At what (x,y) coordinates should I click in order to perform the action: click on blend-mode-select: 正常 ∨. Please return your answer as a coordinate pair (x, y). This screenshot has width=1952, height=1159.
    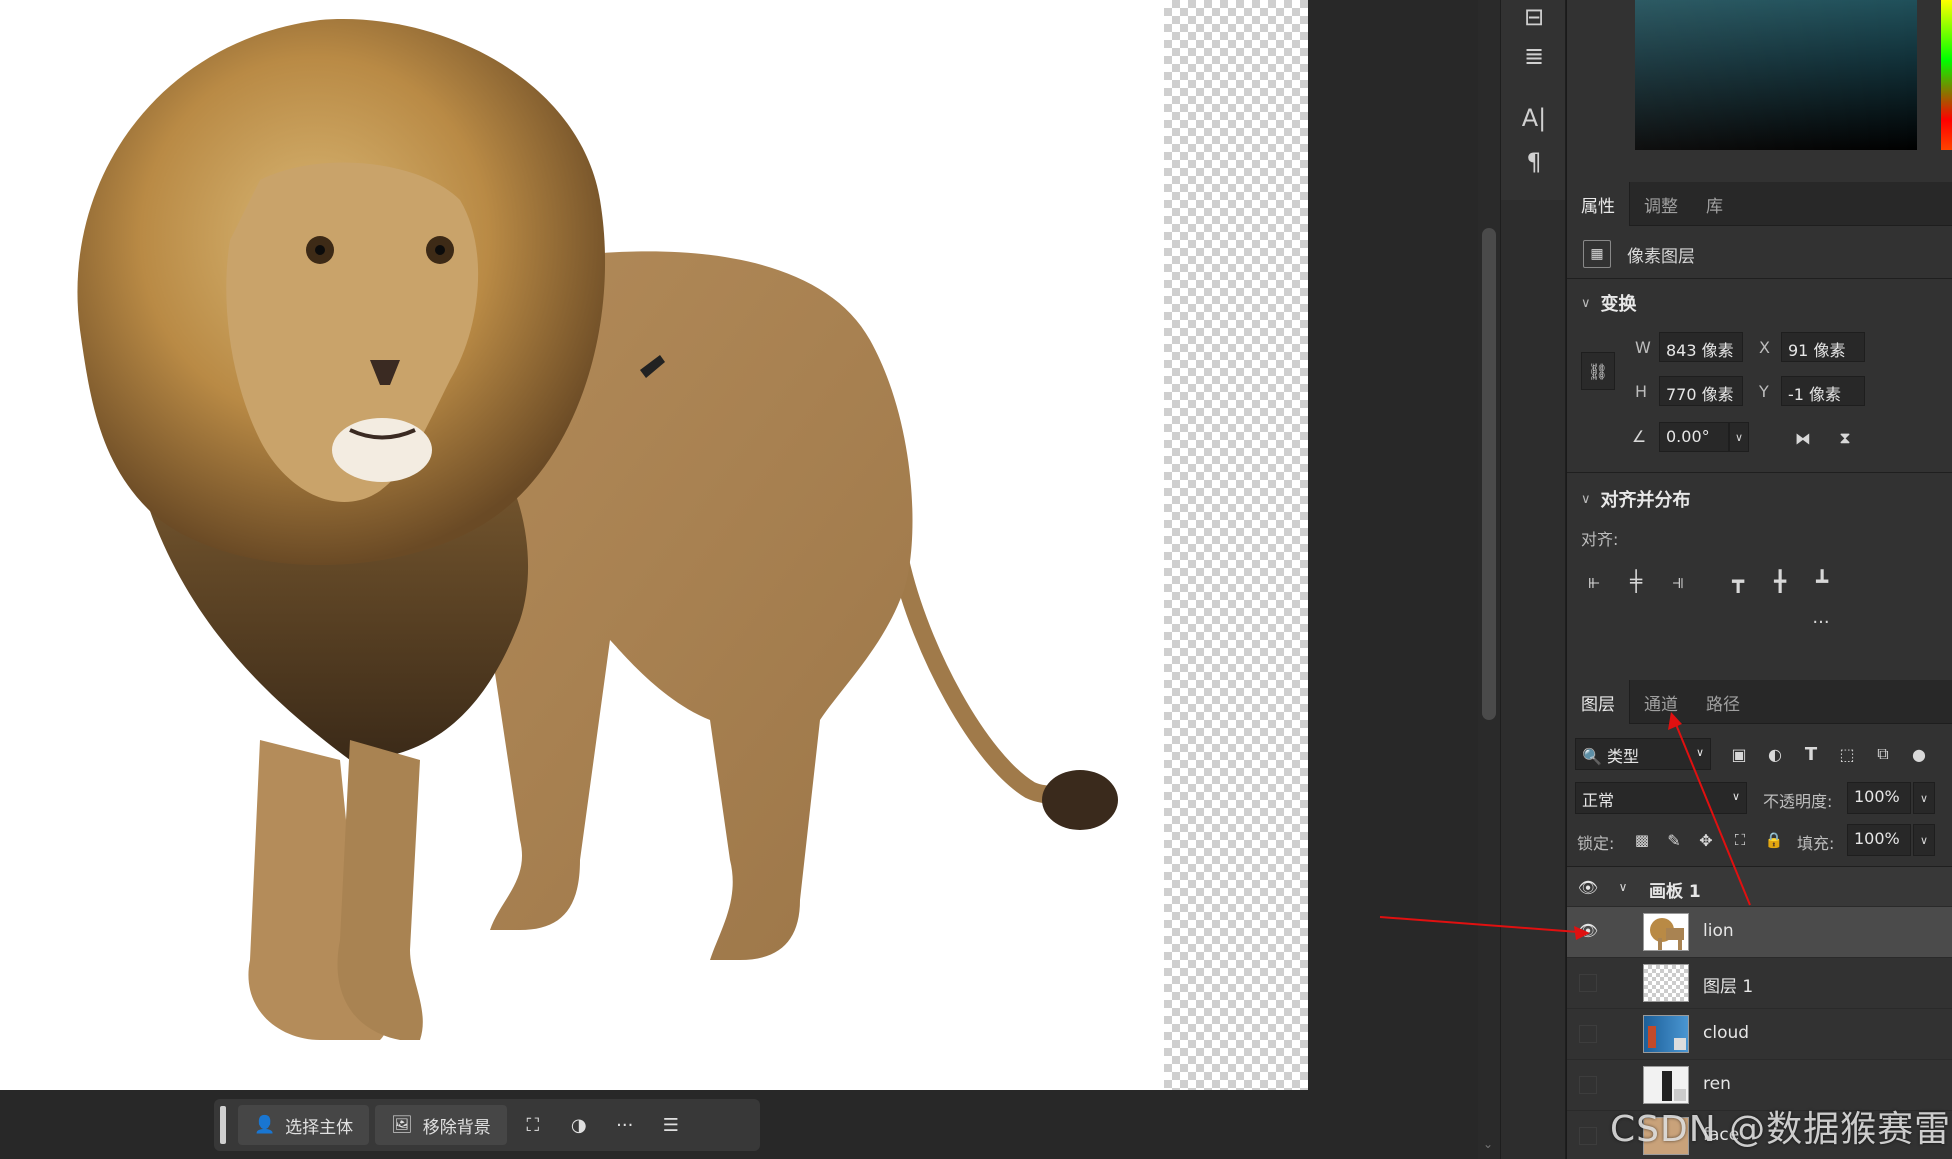
    Looking at the image, I should click on (1661, 798).